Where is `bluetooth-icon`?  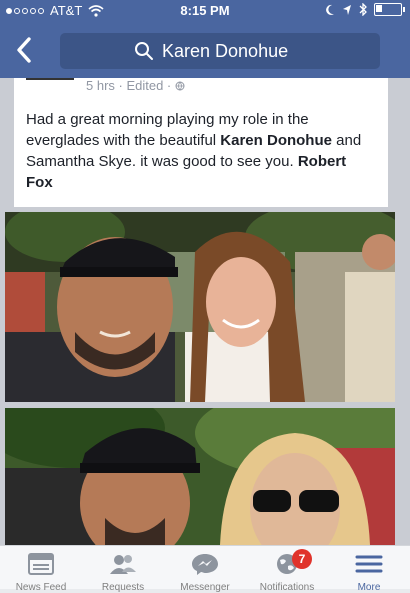
bluetooth-icon is located at coordinates (363, 9).